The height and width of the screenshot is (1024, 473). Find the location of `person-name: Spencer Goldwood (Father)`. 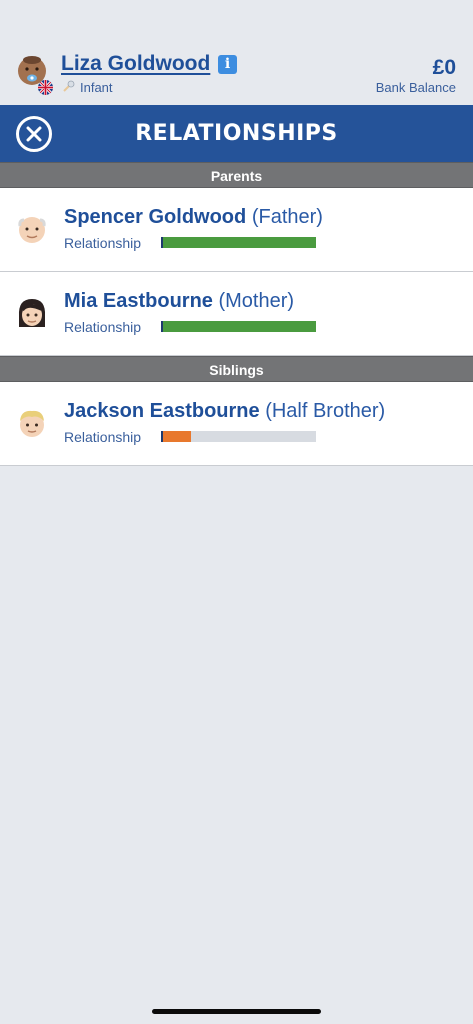

person-name: Spencer Goldwood (Father) is located at coordinates (193, 217).